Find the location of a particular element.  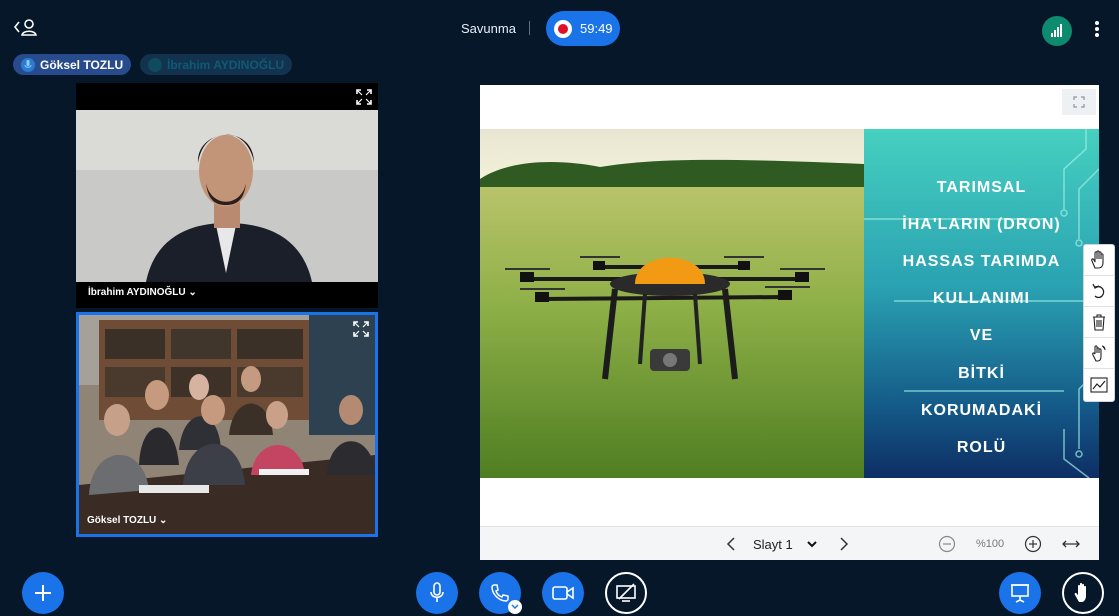

recording-button: 59:49 is located at coordinates (583, 28).